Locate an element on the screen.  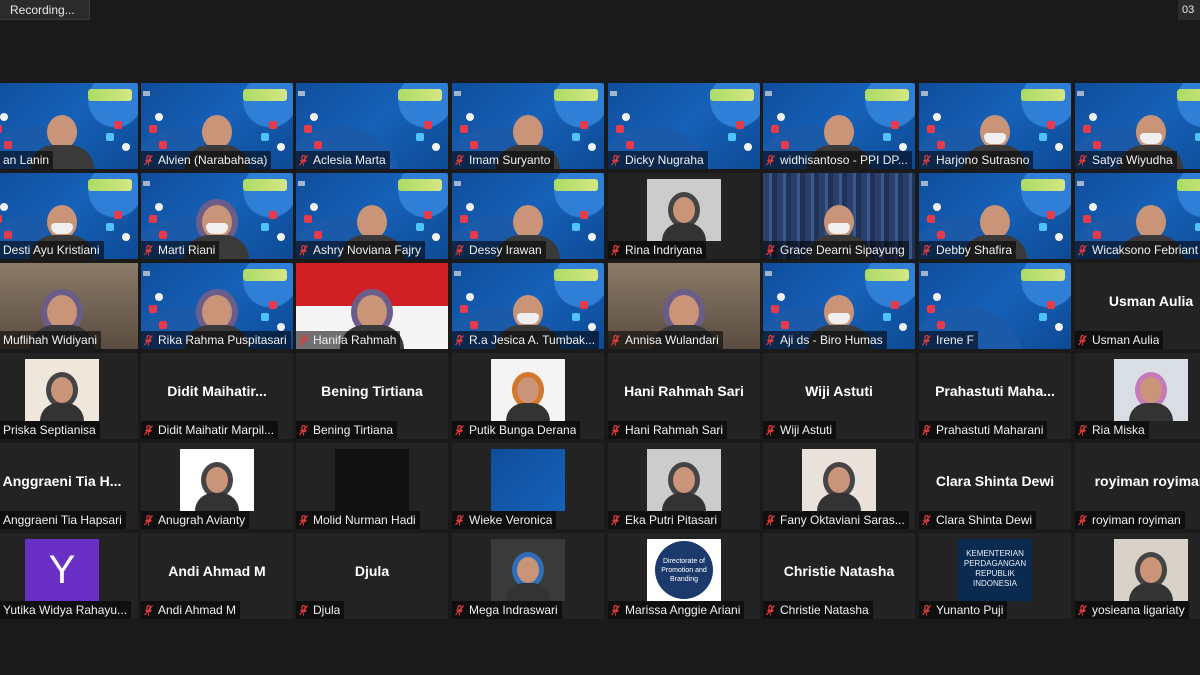
participant-tile: Desti Ayu Kristiani is located at coordinates (69, 216).